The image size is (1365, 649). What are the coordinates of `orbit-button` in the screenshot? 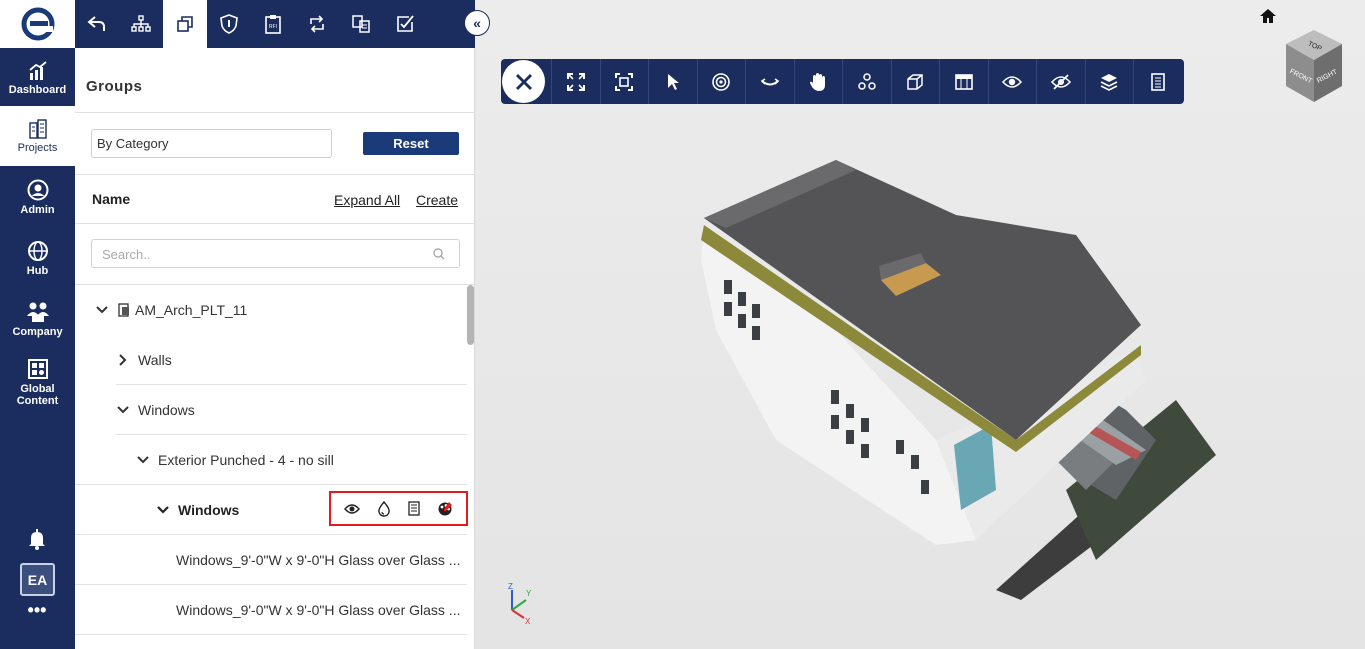 It's located at (721, 81).